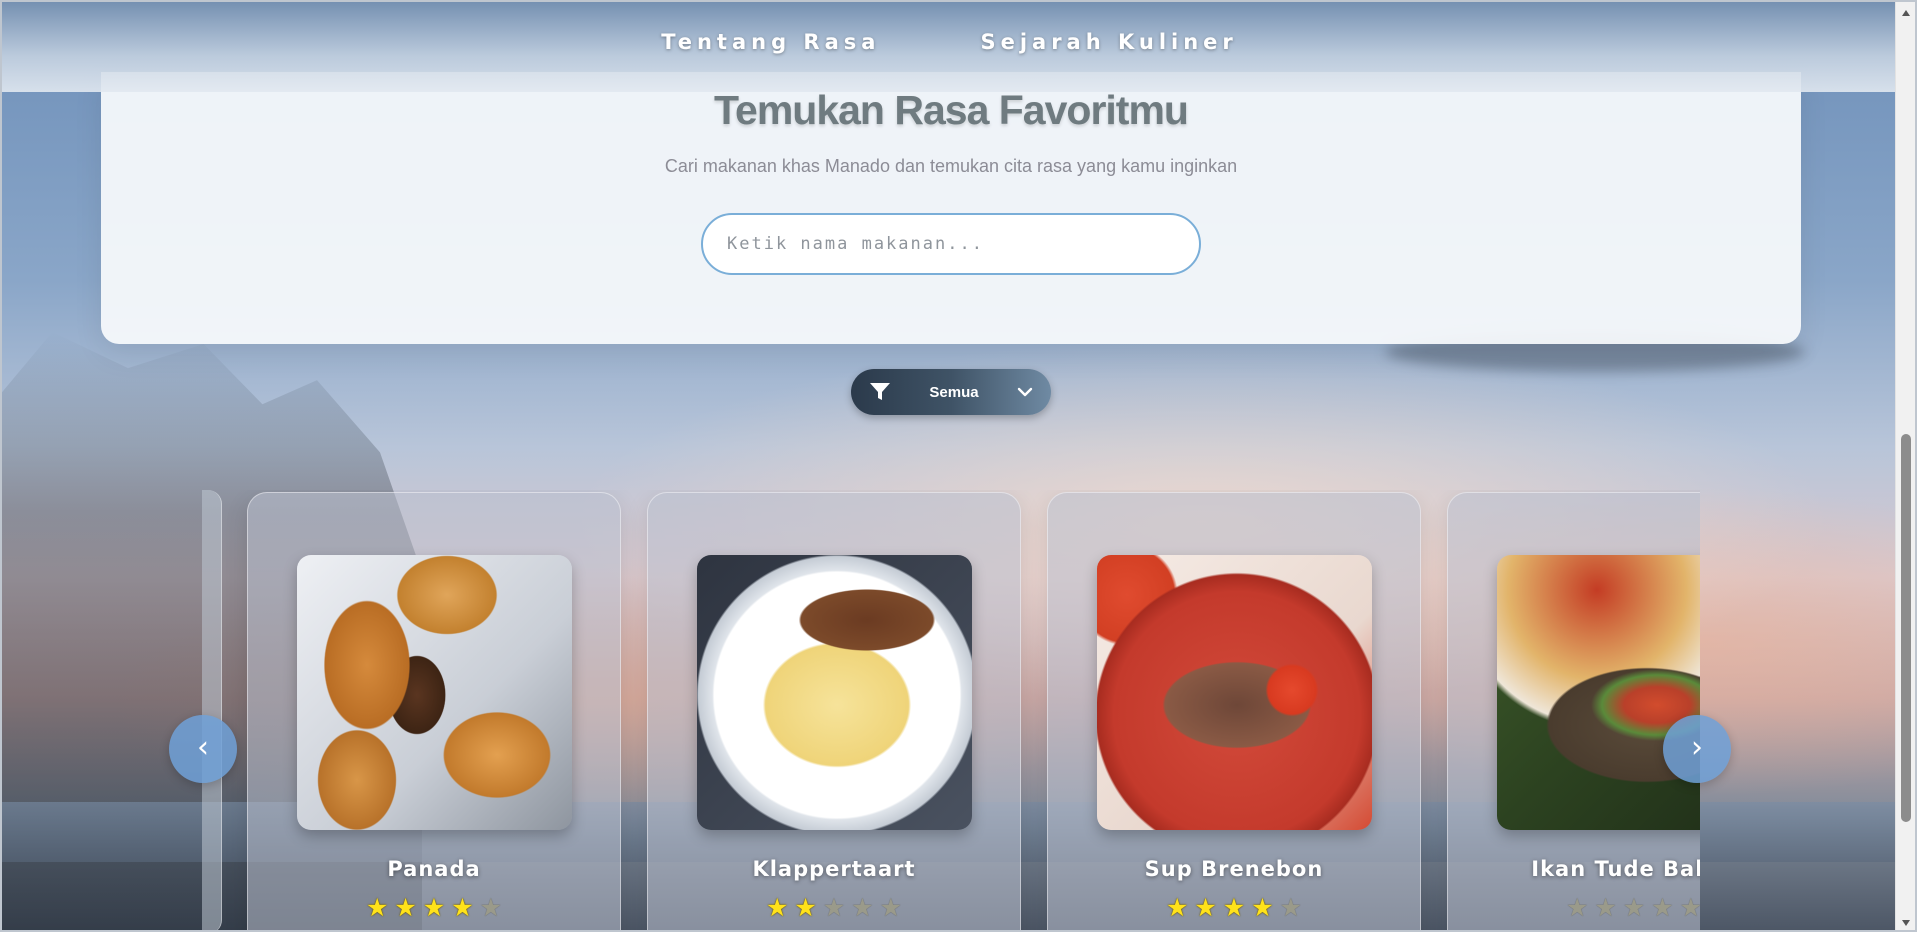 This screenshot has width=1917, height=932. I want to click on nav-link-tentang-rasa: Tentang Rasa, so click(770, 42).